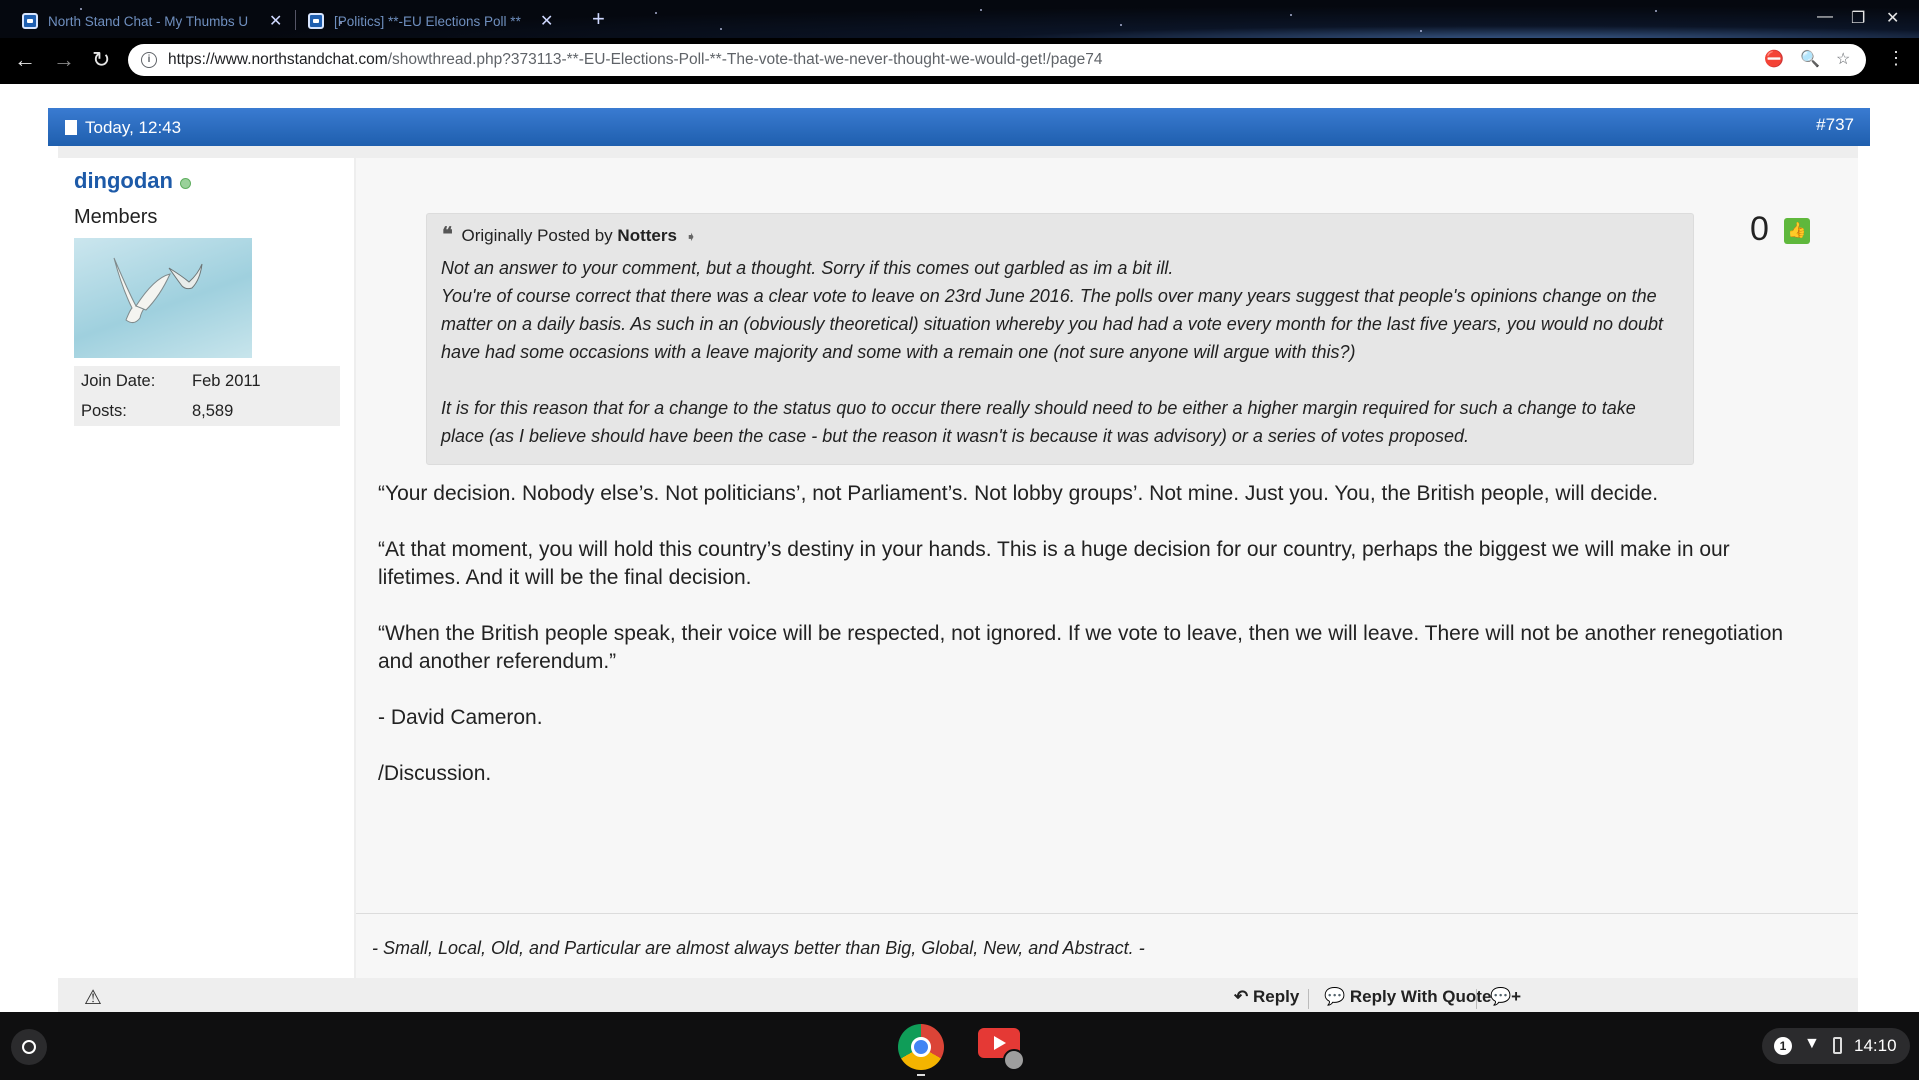 Image resolution: width=1919 pixels, height=1080 pixels. I want to click on quote-author: Notters, so click(647, 235).